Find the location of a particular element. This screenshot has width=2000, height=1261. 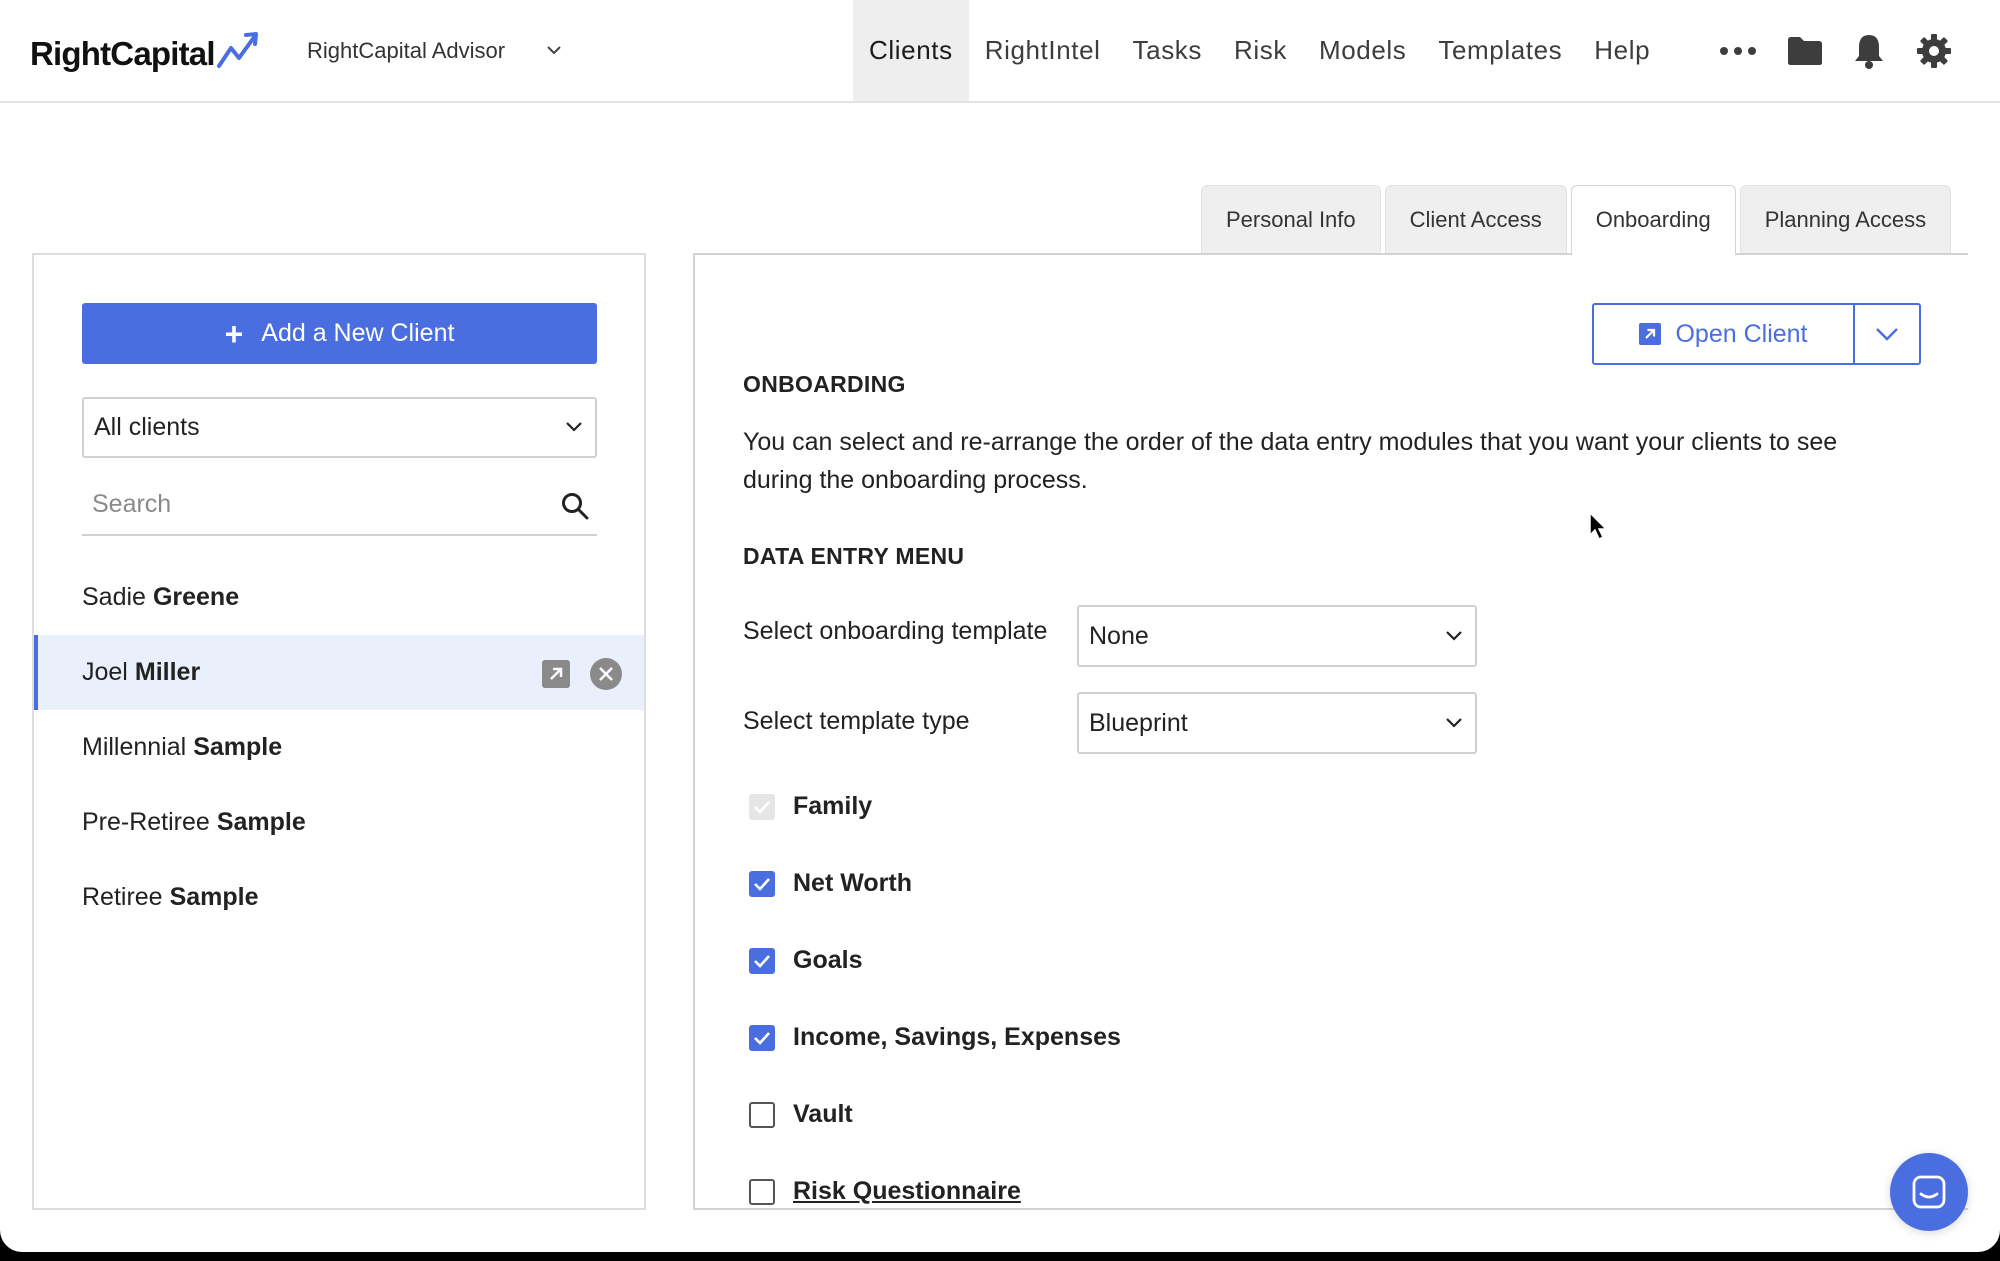

client-first-name: Joel is located at coordinates (105, 672).